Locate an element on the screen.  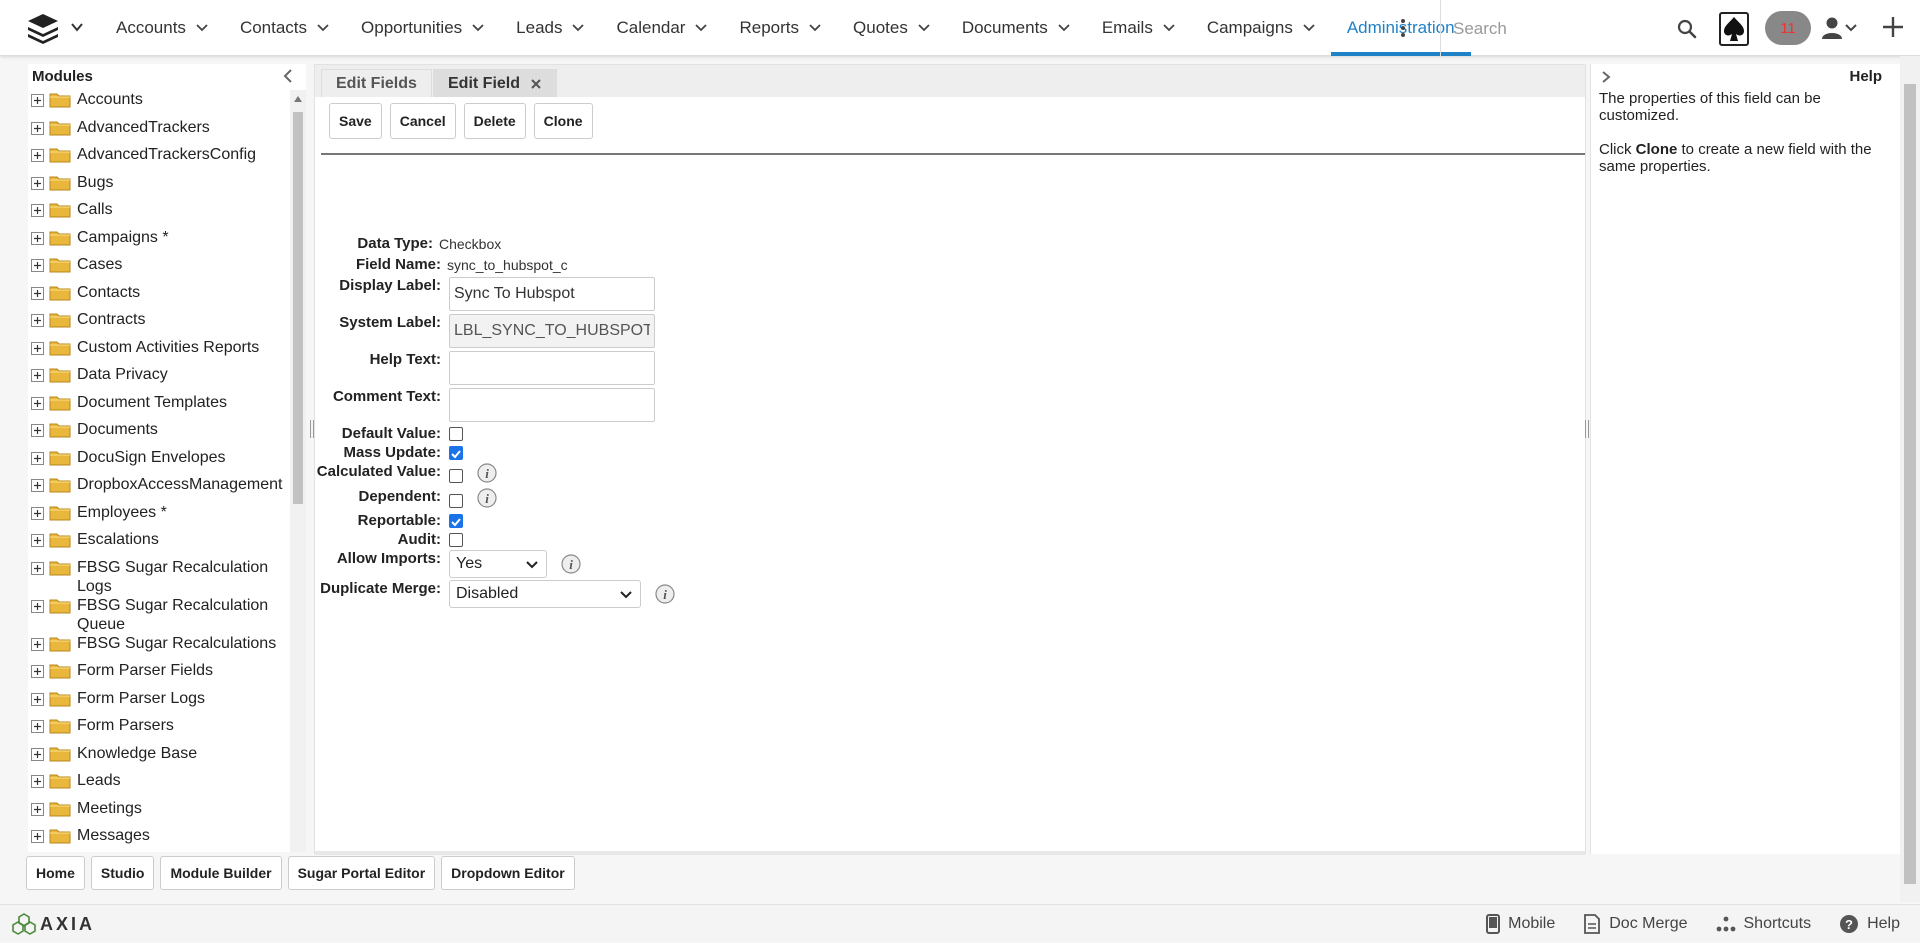
sidebar-module-item: DocuSign Envelopes is located at coordinates (158, 457).